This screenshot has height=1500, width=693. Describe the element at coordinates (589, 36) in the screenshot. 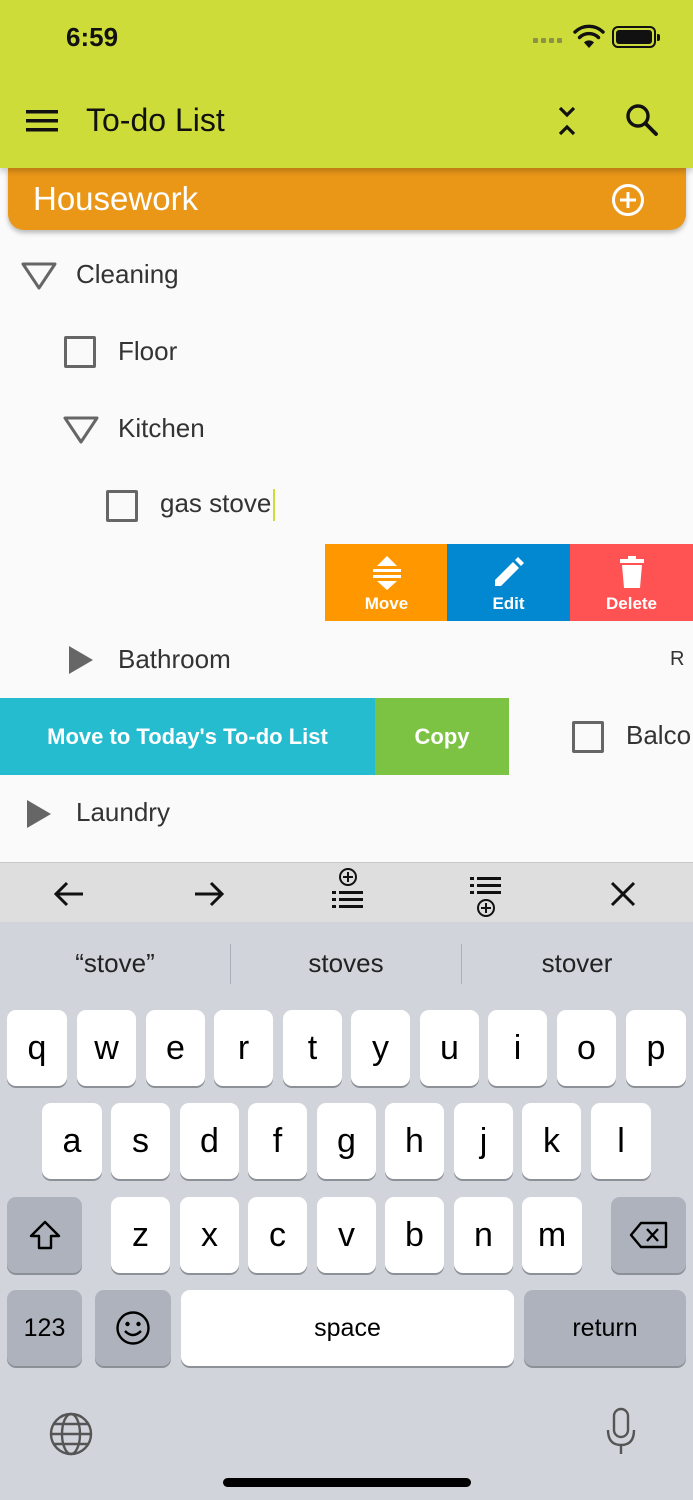

I see `wifi-icon` at that location.